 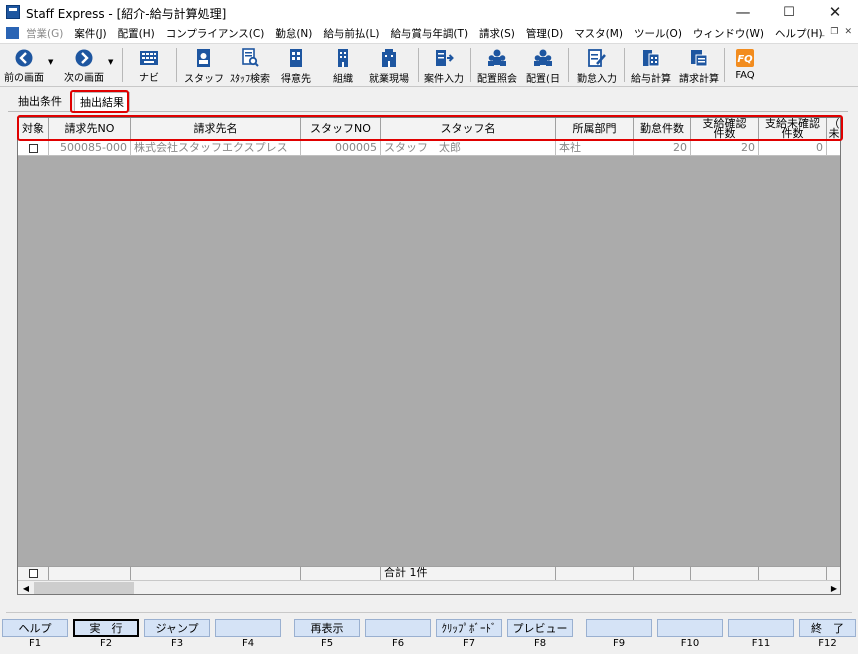 What do you see at coordinates (690, 628) in the screenshot?
I see `f10-button` at bounding box center [690, 628].